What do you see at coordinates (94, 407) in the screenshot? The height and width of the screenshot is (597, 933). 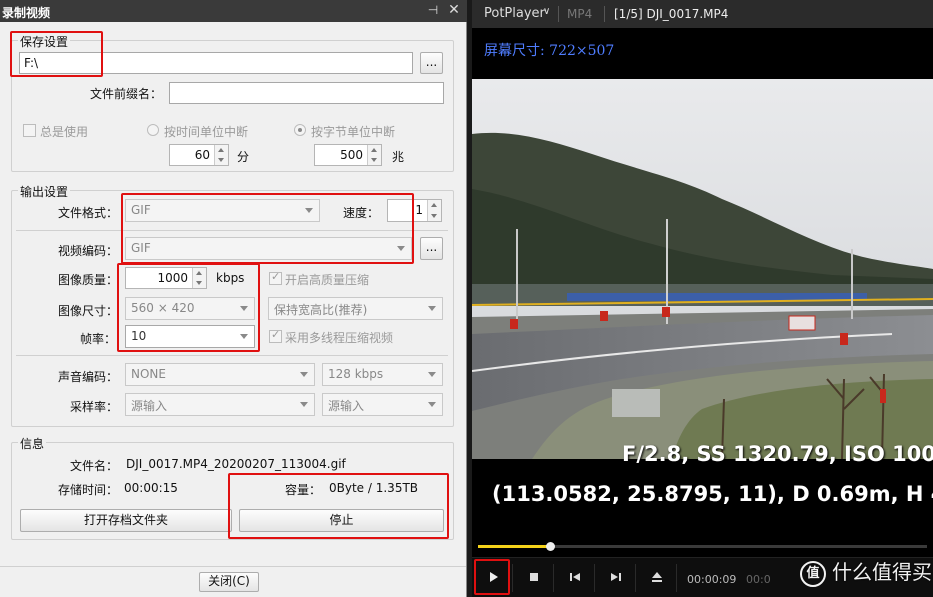 I see `samplerate-label: 采样率：` at bounding box center [94, 407].